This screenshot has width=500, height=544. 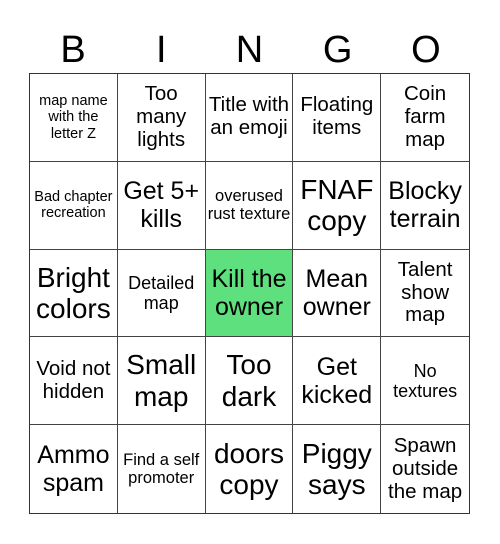 I want to click on bingo-cell: Get kicked, so click(x=337, y=381).